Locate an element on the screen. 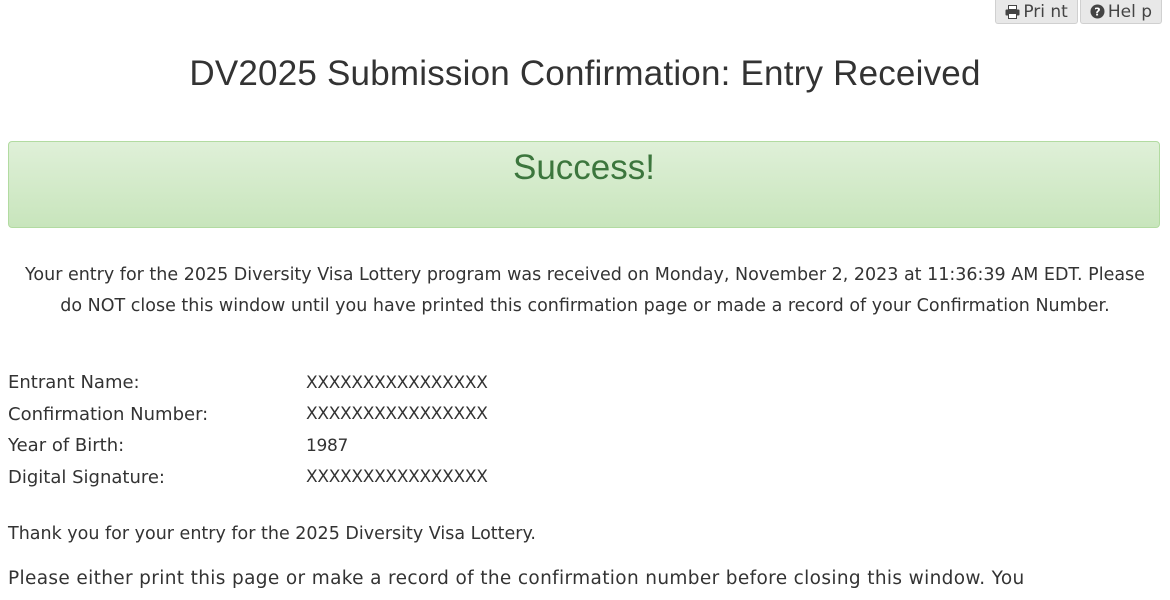  print-button: Pri nt is located at coordinates (1036, 12).